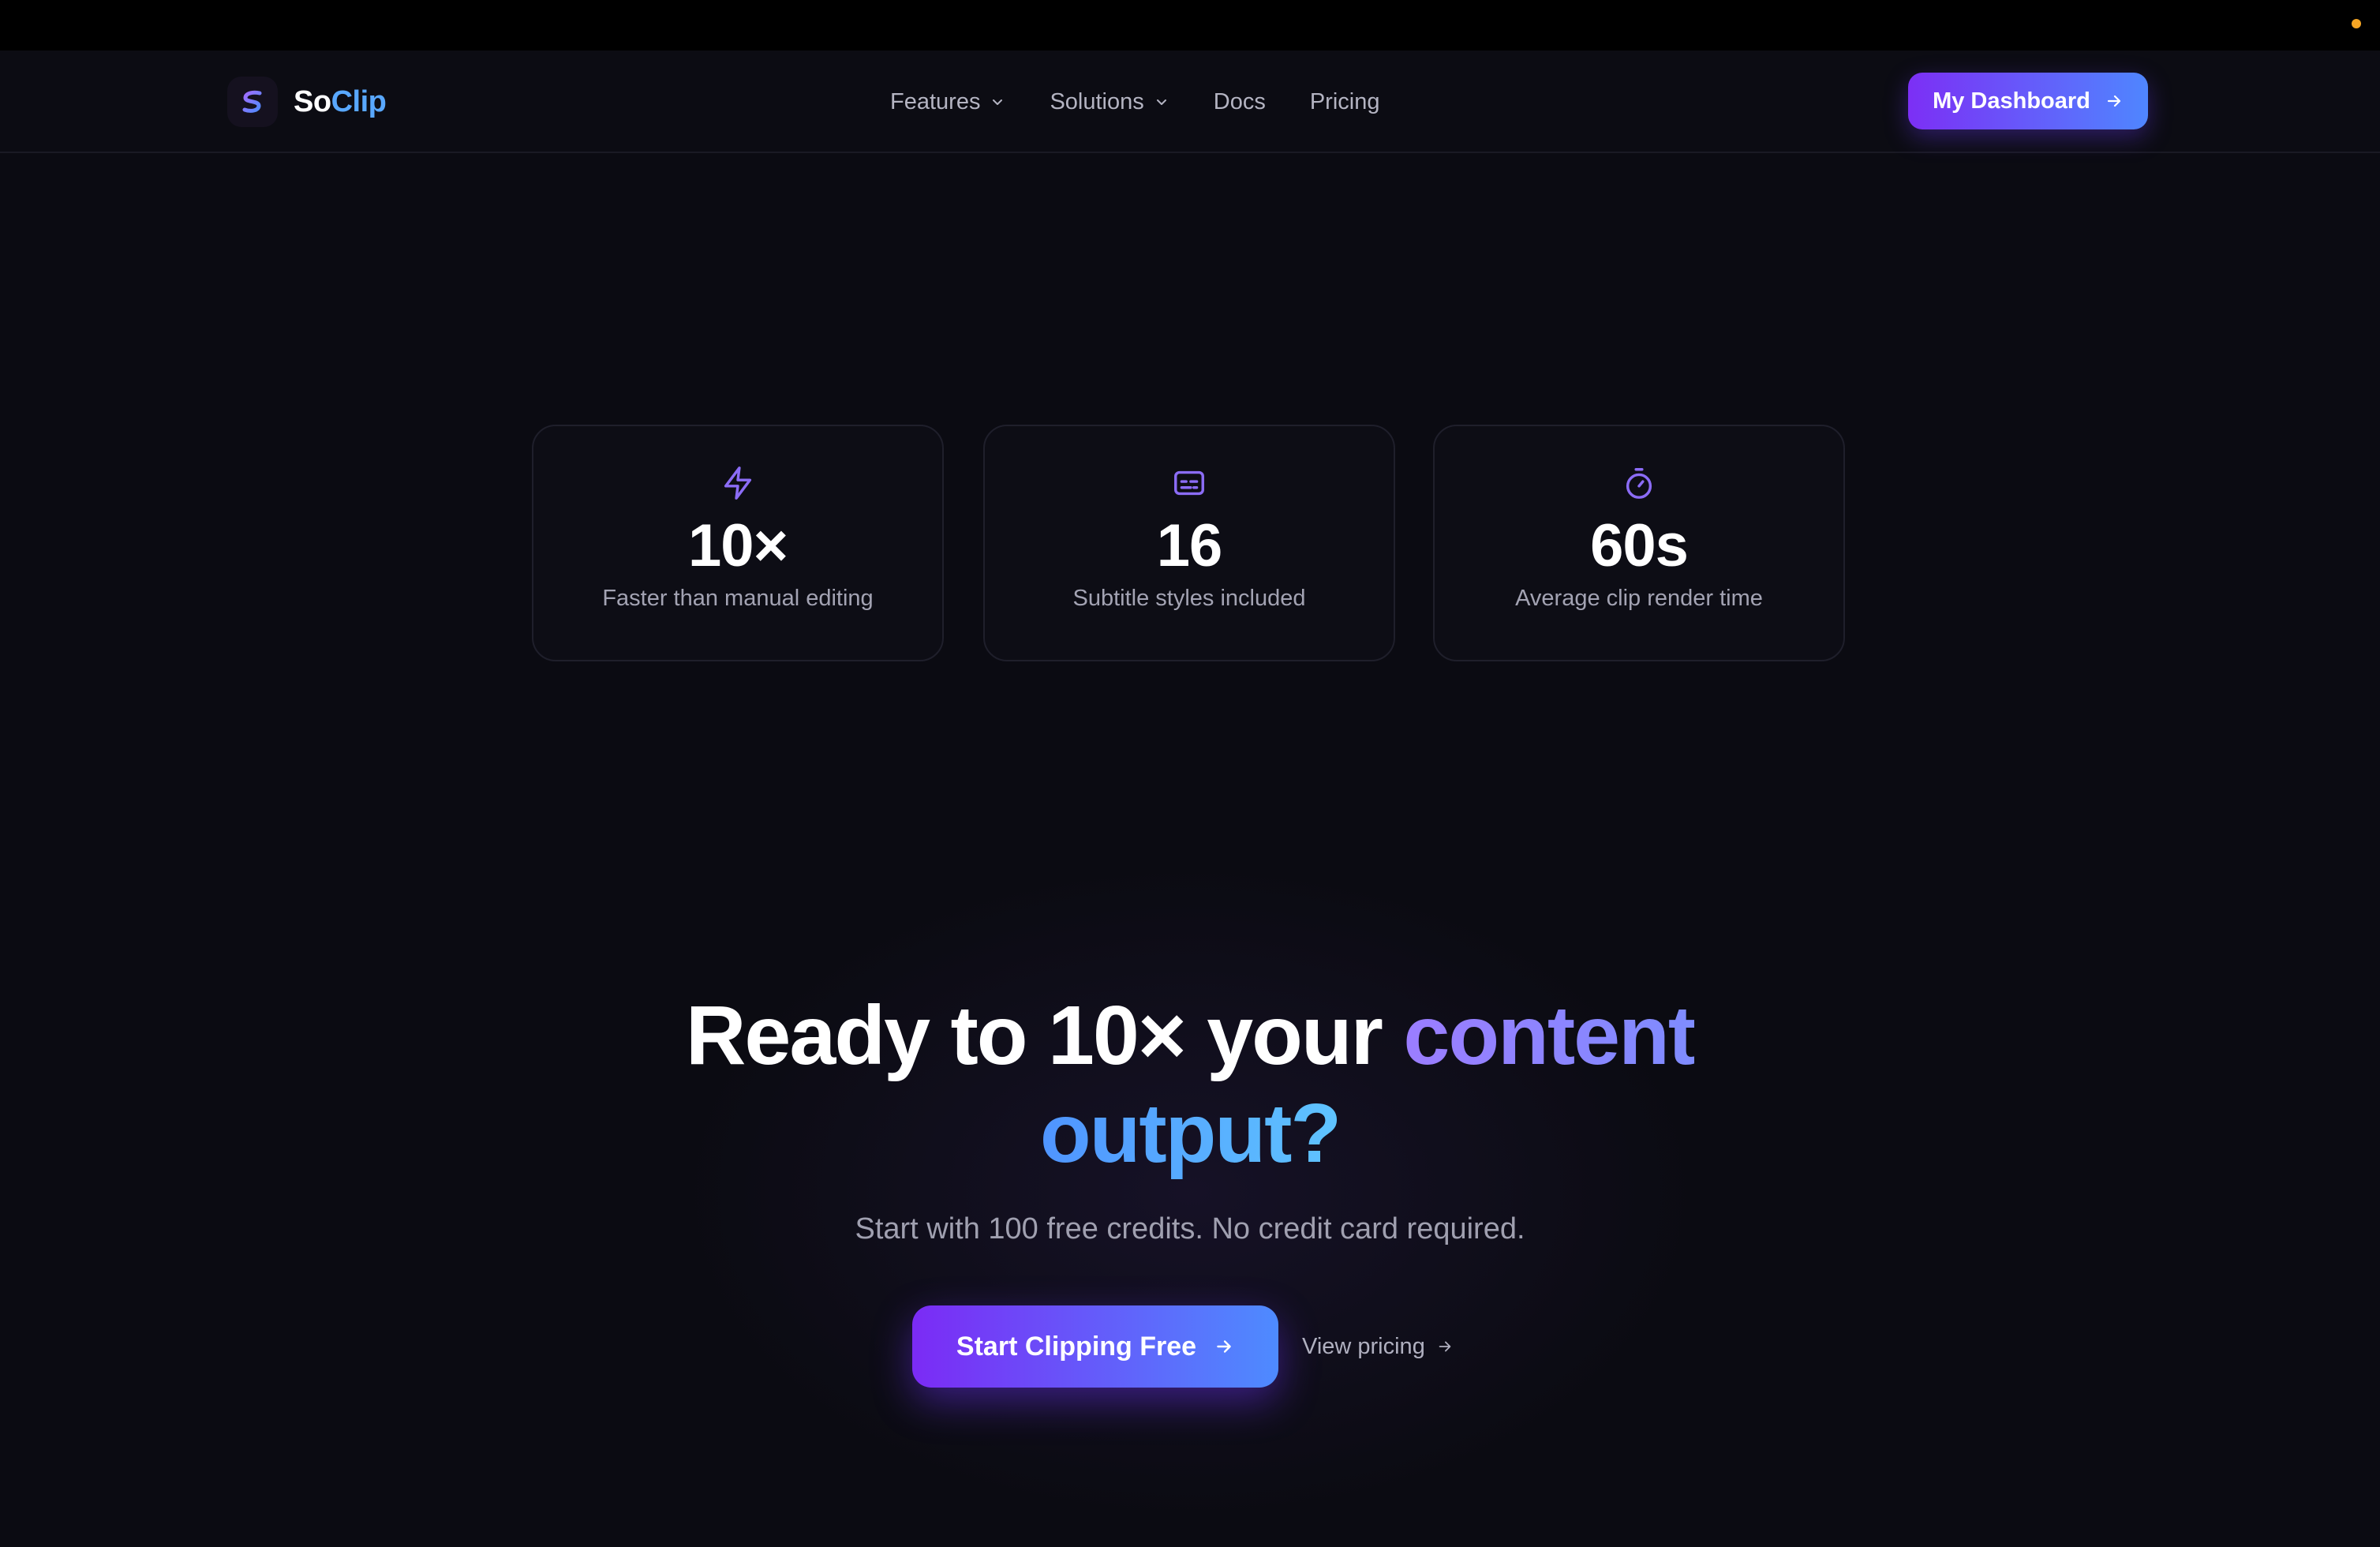 This screenshot has height=1547, width=2380. Describe the element at coordinates (738, 545) in the screenshot. I see `stat-value: 10×` at that location.